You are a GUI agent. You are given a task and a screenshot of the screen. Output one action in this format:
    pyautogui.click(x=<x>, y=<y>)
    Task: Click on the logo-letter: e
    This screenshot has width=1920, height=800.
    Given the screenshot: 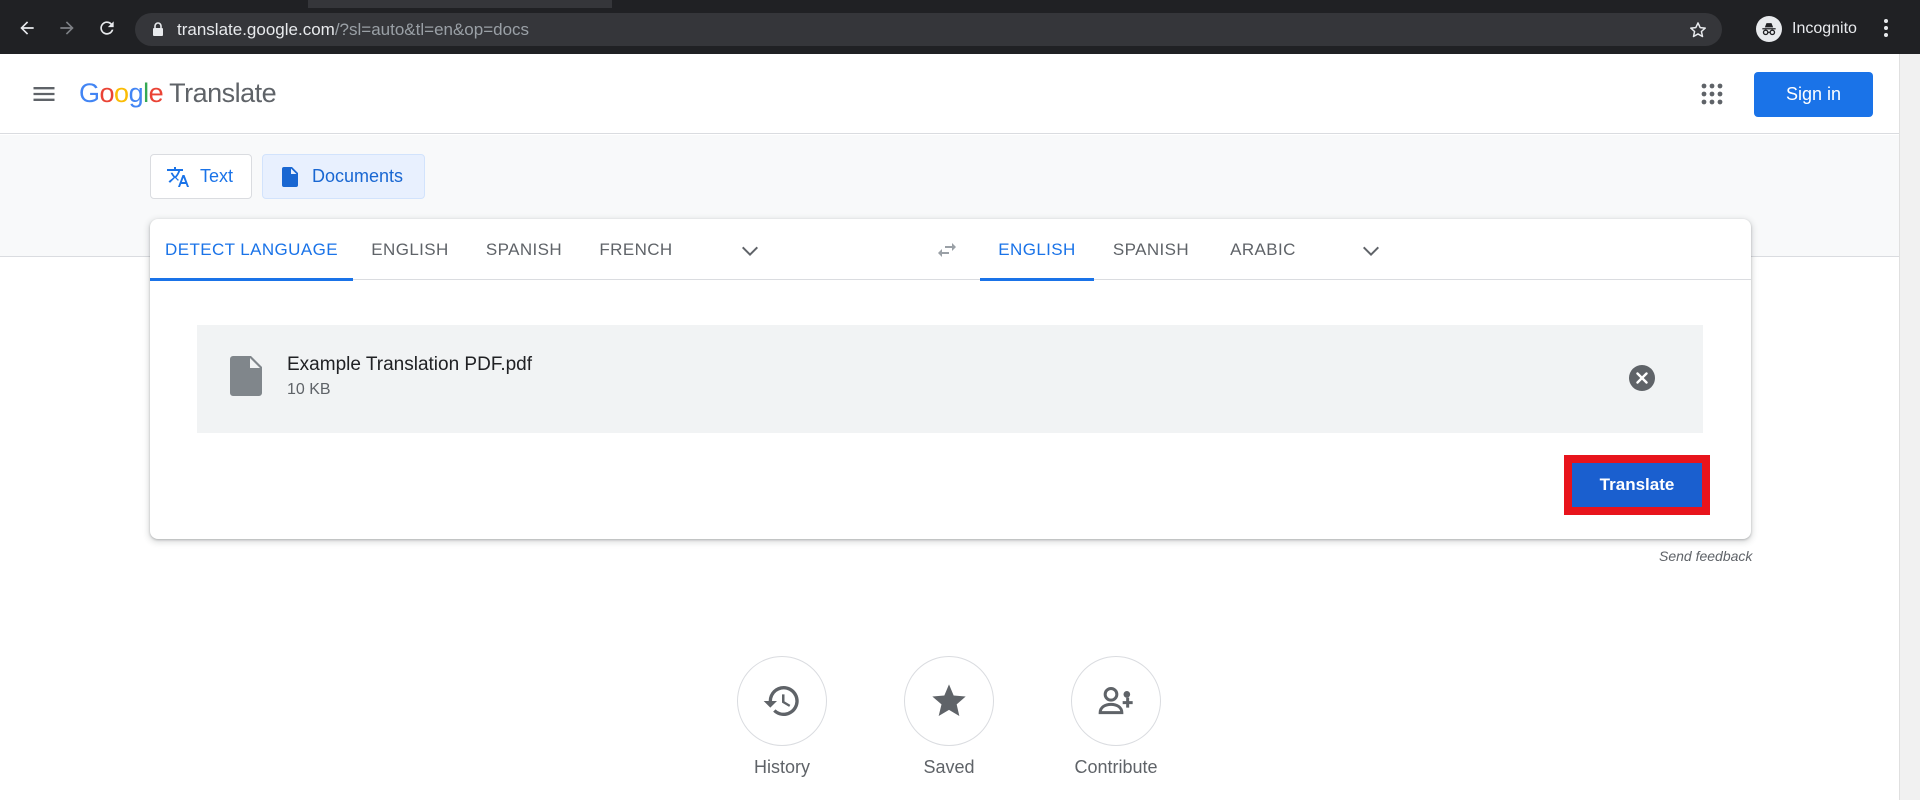 What is the action you would take?
    pyautogui.click(x=156, y=93)
    